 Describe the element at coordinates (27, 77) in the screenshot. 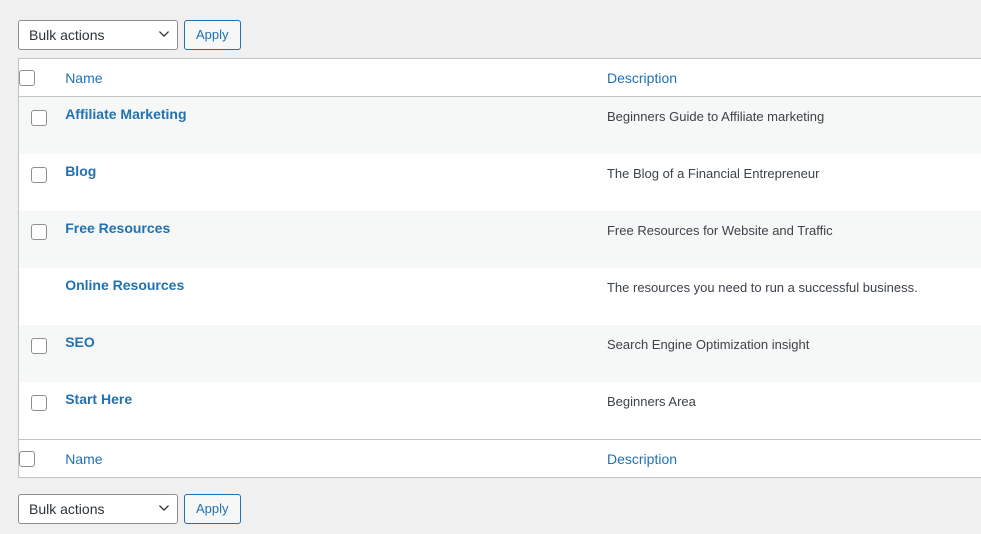

I see `select-all-checkbox-top` at that location.